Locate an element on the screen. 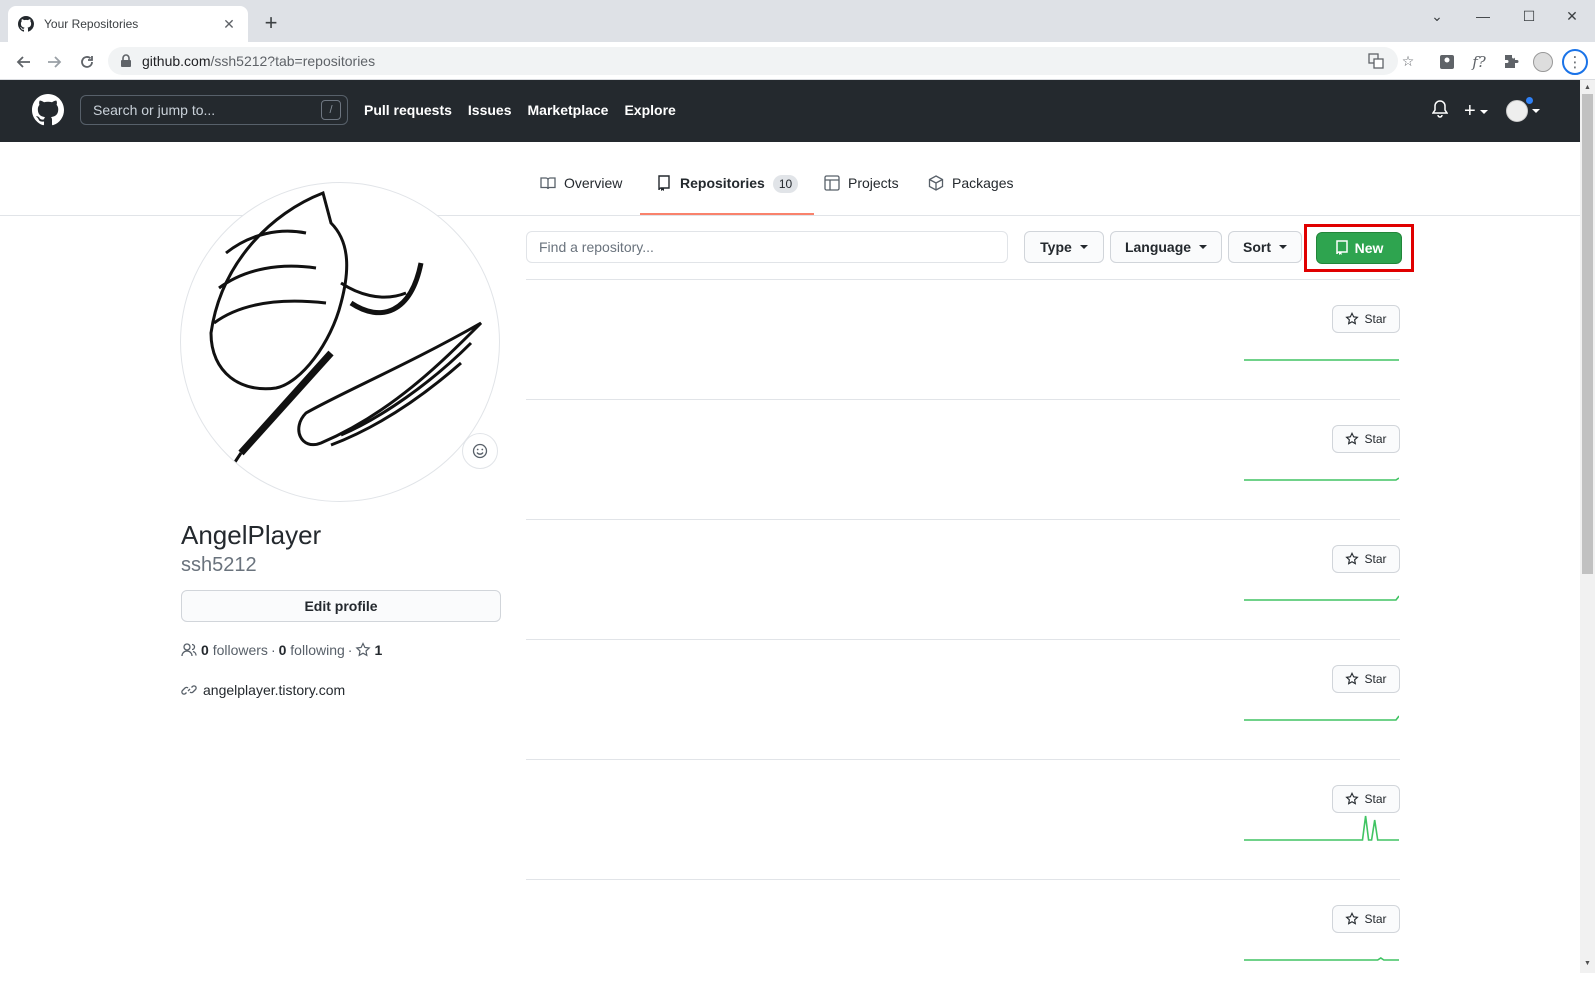 The image size is (1595, 999). repo-icon is located at coordinates (664, 183).